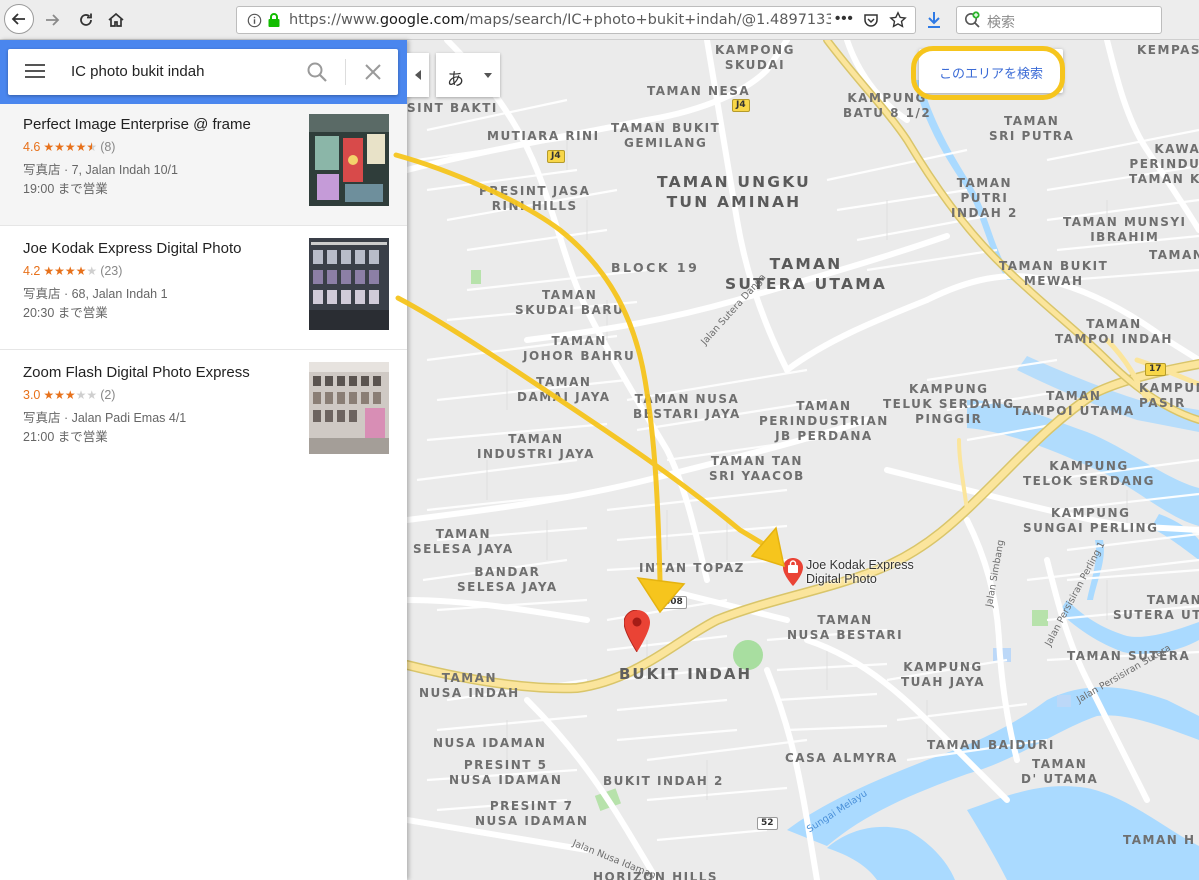  I want to click on area-label: TAMAN NUSA INDAH, so click(469, 685).